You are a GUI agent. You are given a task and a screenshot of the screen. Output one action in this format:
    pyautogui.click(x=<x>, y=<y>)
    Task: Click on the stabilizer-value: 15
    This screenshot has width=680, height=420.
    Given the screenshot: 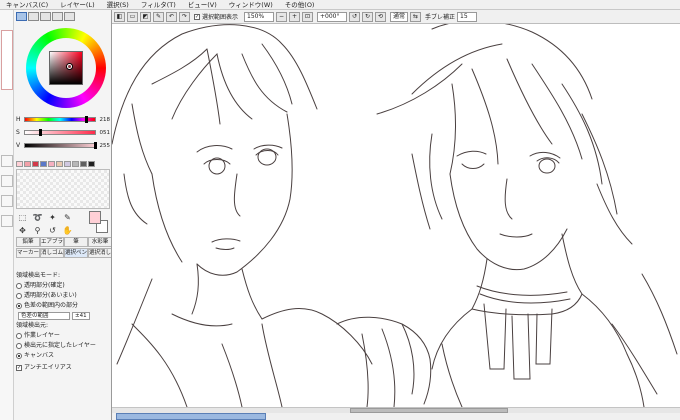 What is the action you would take?
    pyautogui.click(x=467, y=16)
    